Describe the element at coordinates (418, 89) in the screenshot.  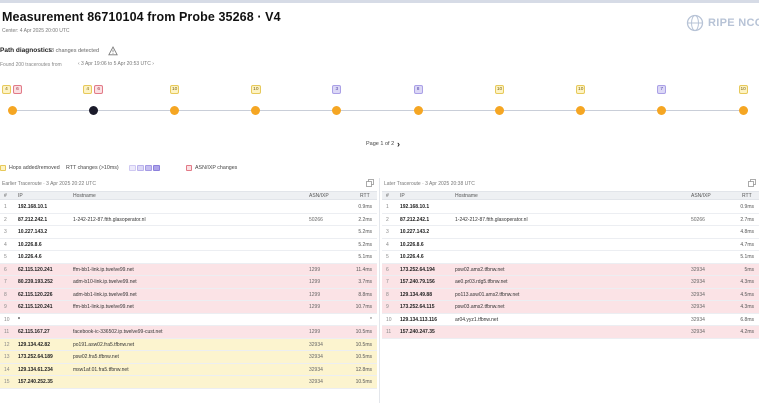
I see `rtt-change-badge: 8` at that location.